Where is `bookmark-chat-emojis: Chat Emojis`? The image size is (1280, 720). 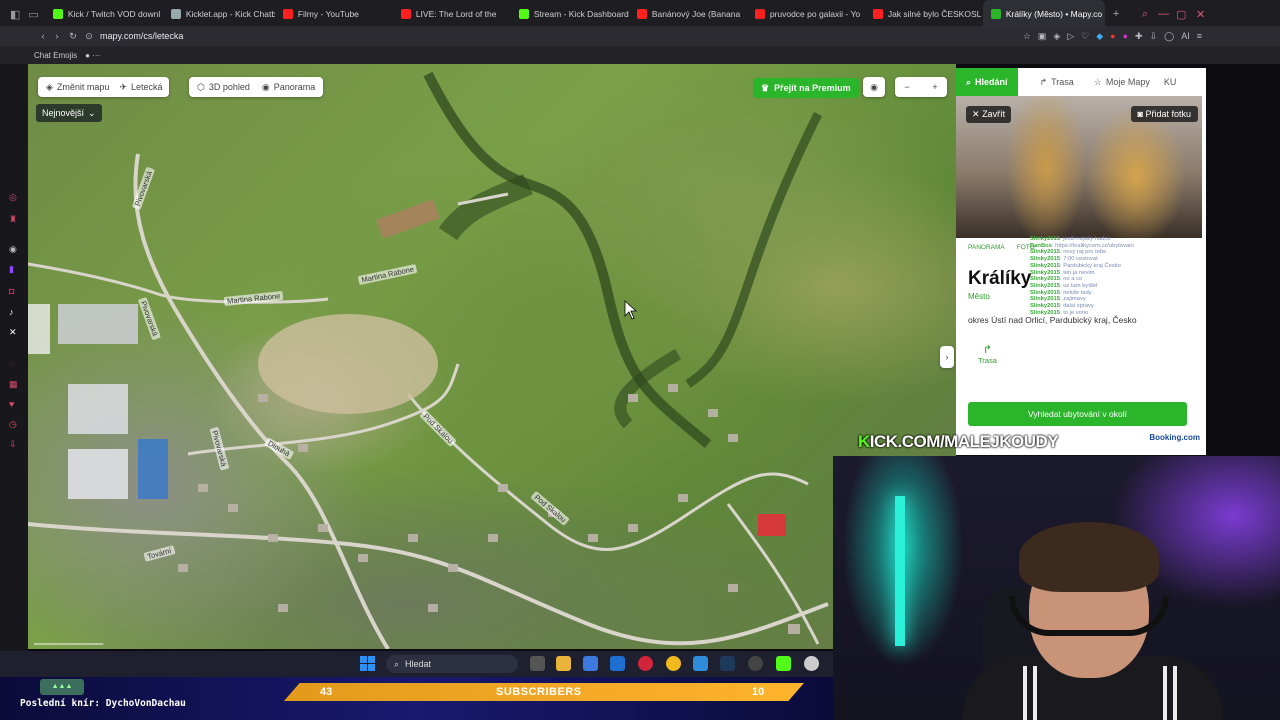 bookmark-chat-emojis: Chat Emojis is located at coordinates (55, 55).